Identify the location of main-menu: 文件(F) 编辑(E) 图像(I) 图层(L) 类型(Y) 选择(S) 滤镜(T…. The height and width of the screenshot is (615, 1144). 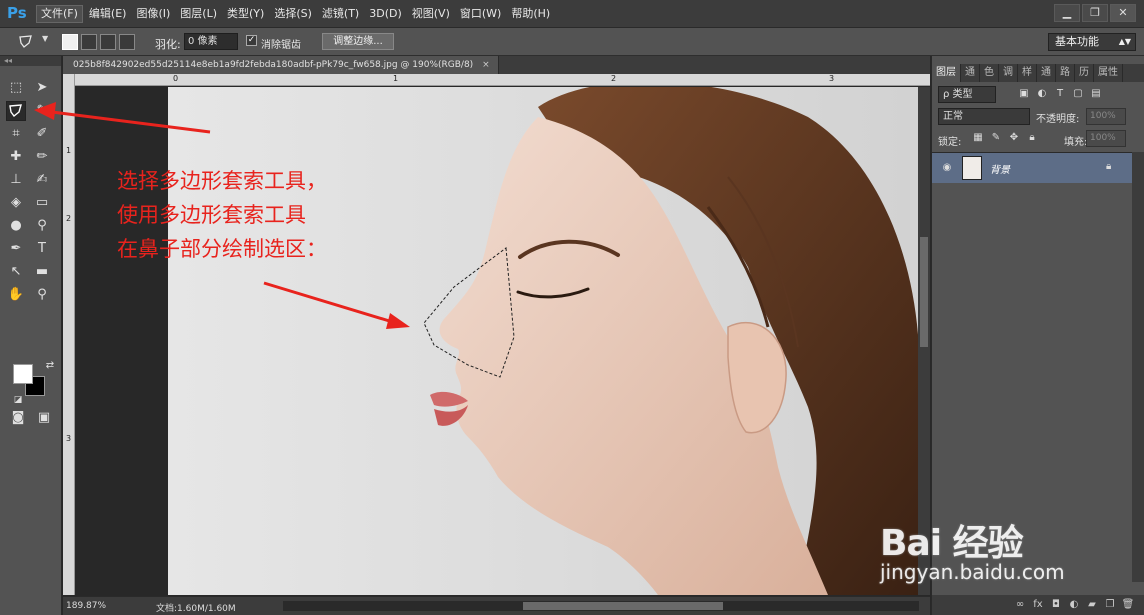
(296, 14).